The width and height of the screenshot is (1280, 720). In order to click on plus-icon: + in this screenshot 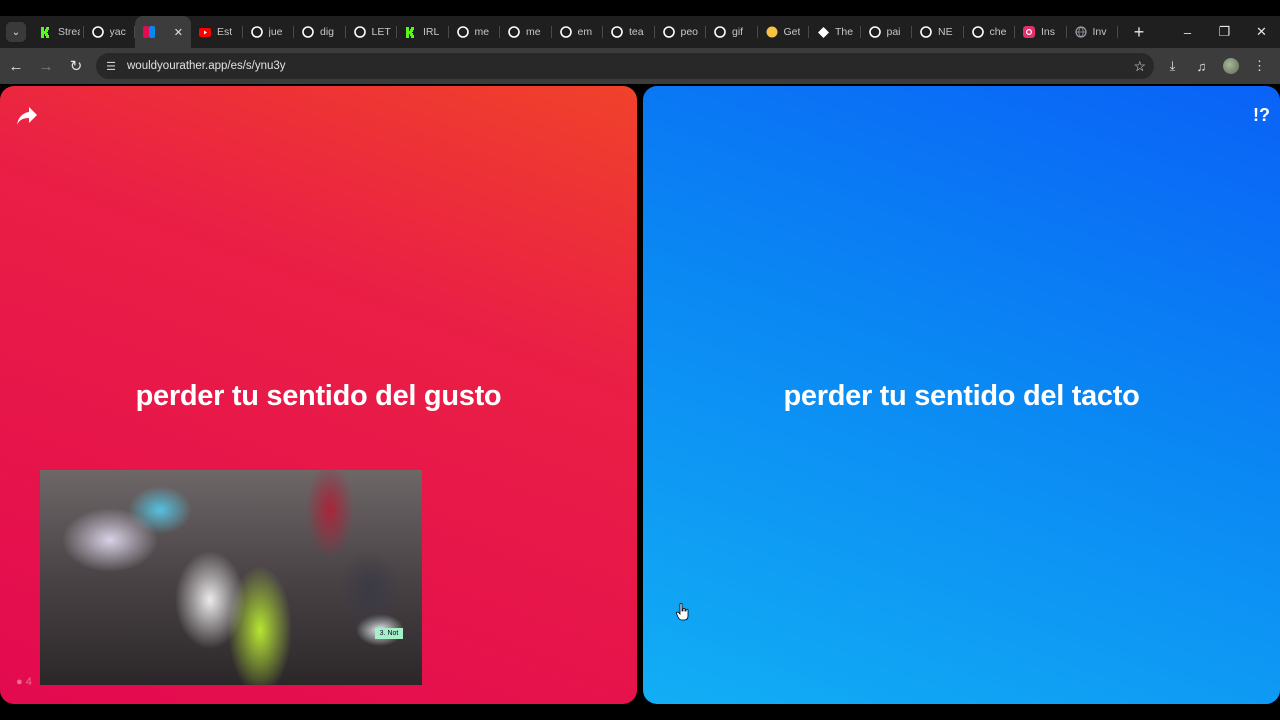, I will do `click(1139, 31)`.